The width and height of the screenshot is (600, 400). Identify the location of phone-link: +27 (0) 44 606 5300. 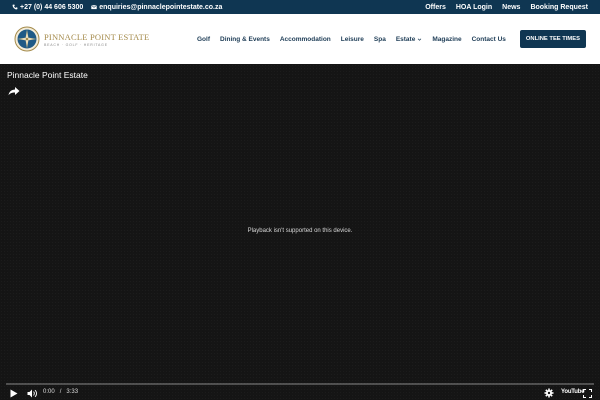
(47, 7).